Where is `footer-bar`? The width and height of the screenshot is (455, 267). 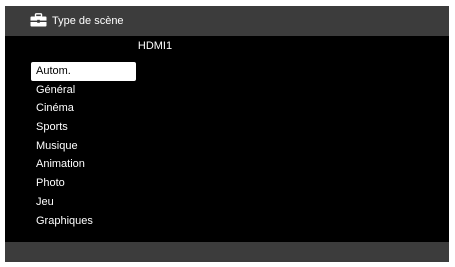
footer-bar is located at coordinates (227, 252).